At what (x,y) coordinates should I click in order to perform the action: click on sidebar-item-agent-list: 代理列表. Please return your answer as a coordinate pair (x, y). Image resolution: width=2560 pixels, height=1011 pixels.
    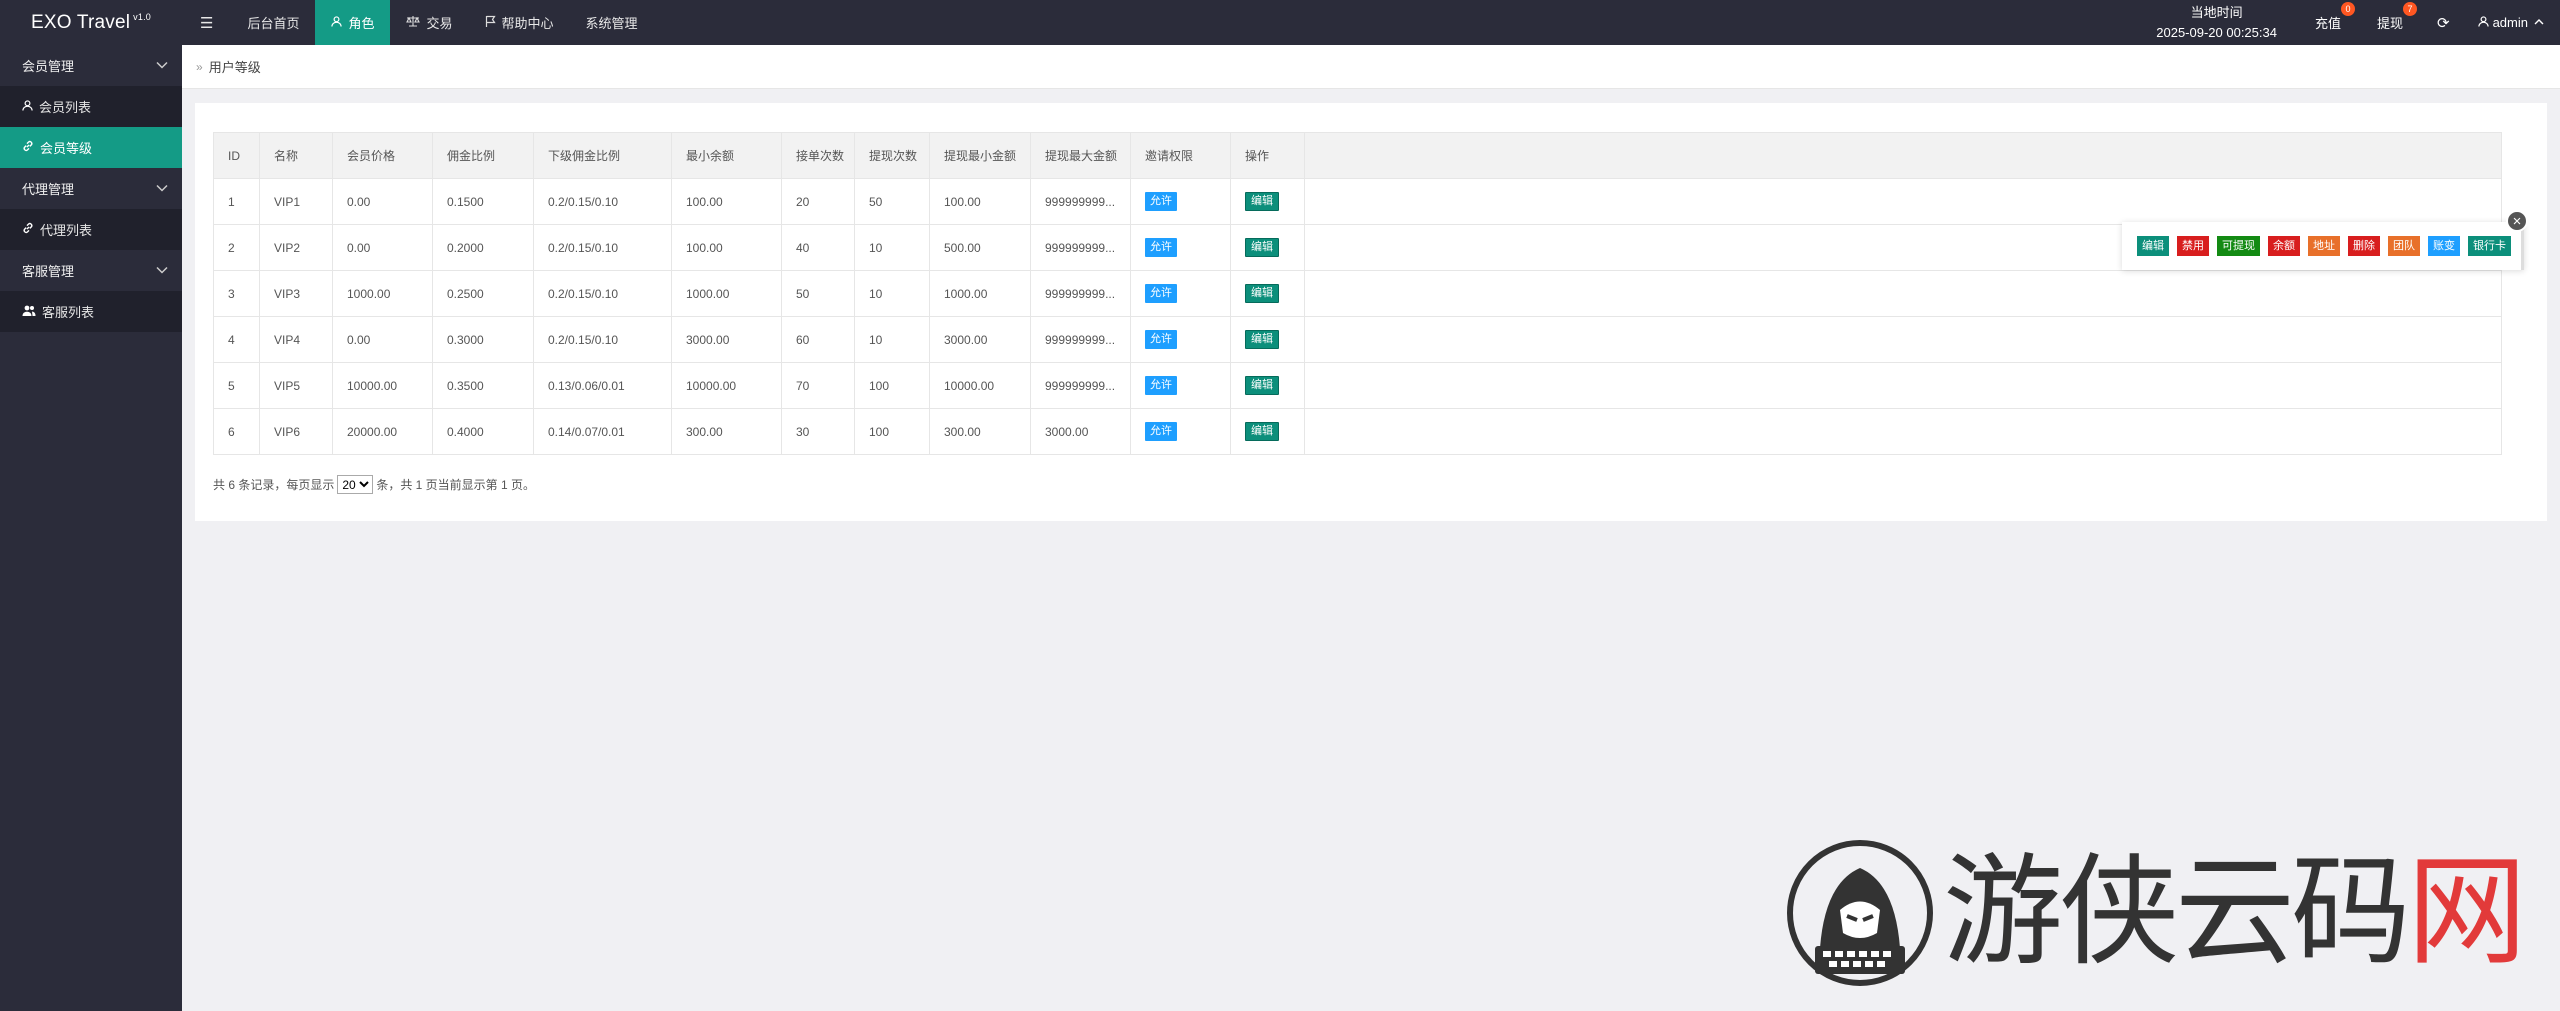
    Looking at the image, I should click on (91, 229).